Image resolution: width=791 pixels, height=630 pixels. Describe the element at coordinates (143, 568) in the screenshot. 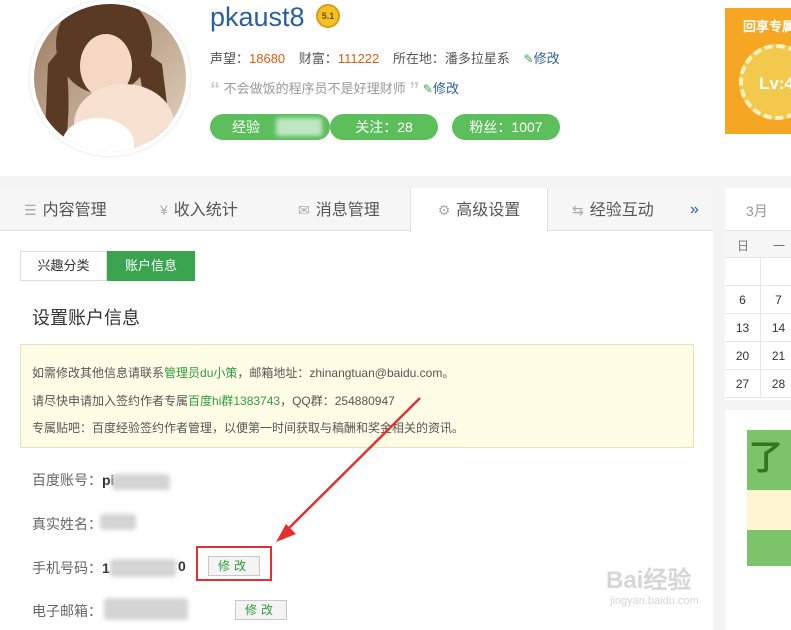

I see `masked-phone` at that location.